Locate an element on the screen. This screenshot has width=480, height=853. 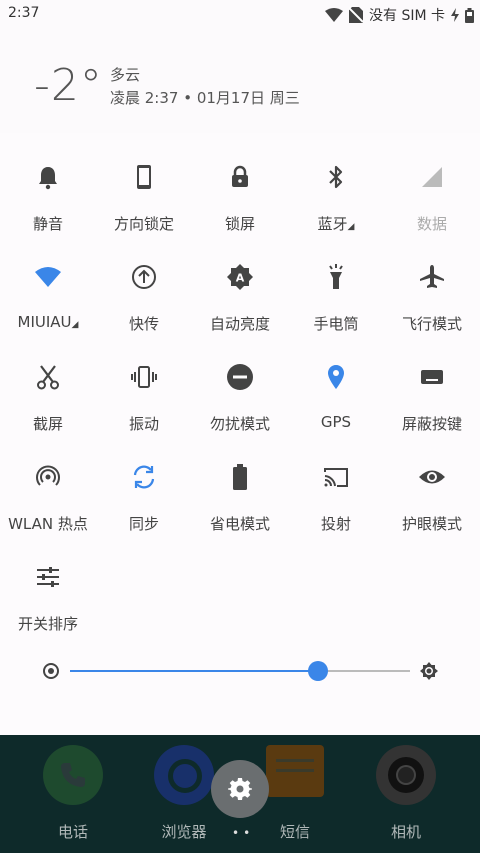
tile-label: 手电筒 is located at coordinates (336, 324).